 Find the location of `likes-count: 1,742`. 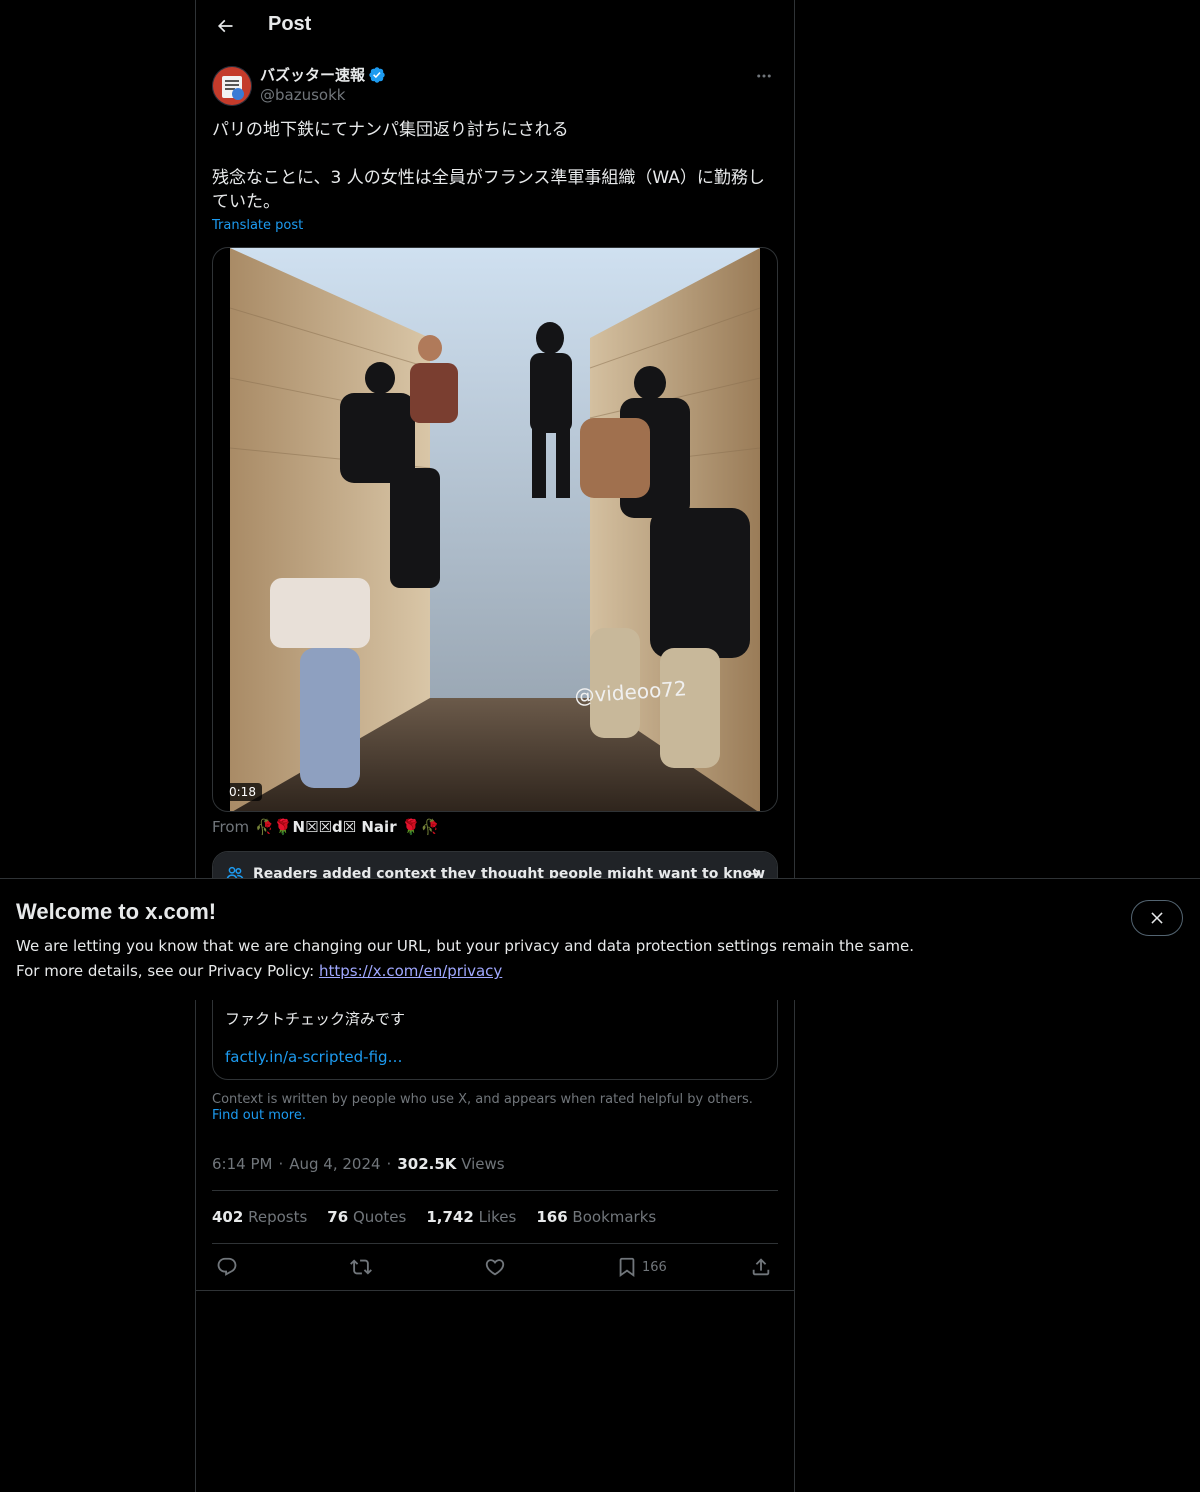

likes-count: 1,742 is located at coordinates (450, 1217).